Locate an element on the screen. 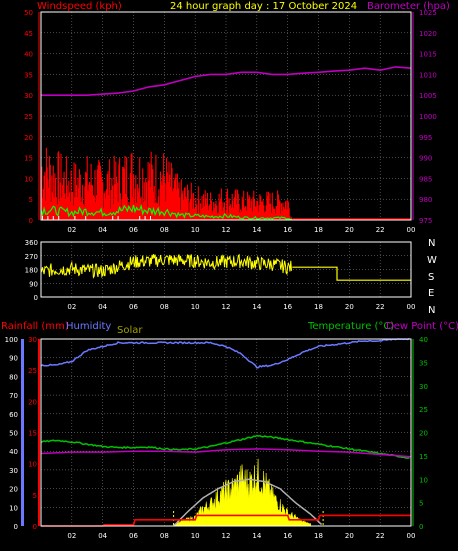 This screenshot has width=458, height=551. top-x-tick-label: 16 is located at coordinates (287, 230).